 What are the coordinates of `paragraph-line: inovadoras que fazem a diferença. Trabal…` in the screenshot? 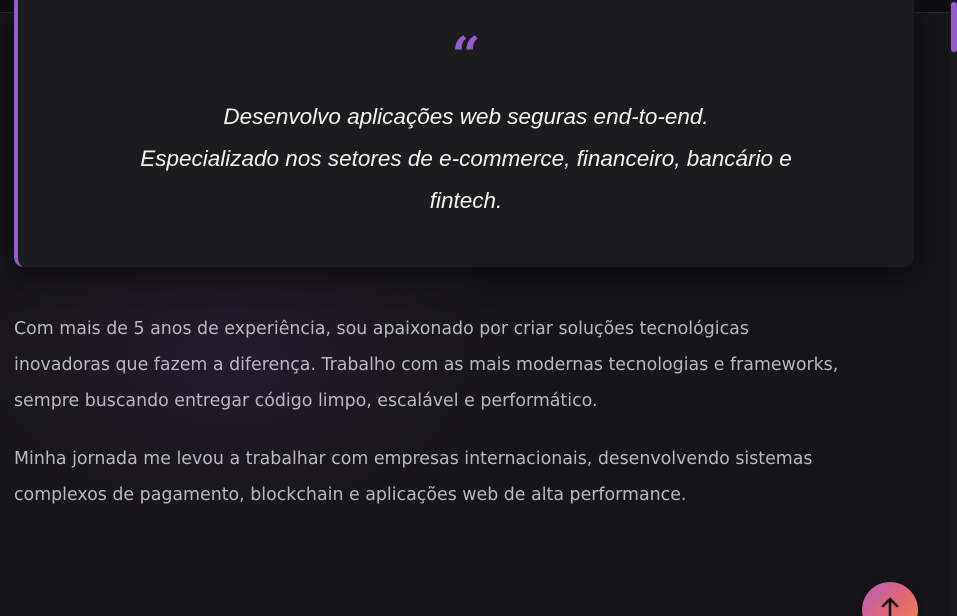 It's located at (426, 365).